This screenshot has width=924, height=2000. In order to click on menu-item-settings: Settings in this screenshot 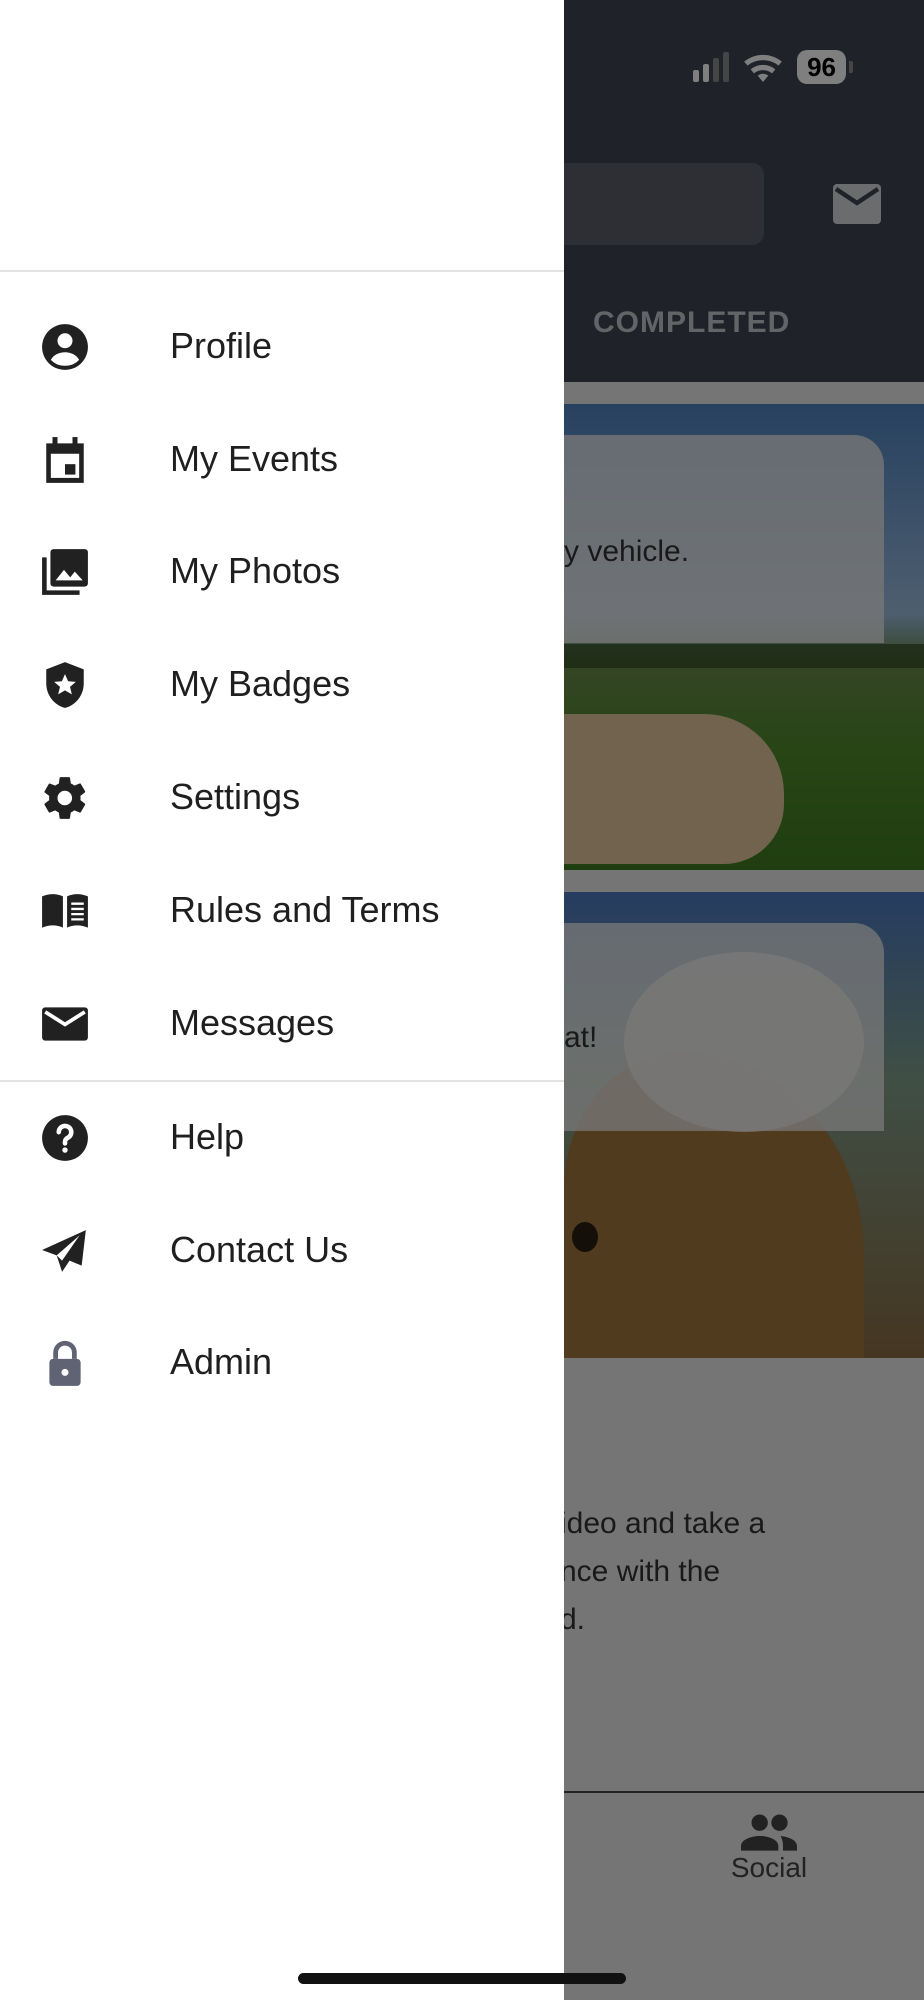, I will do `click(282, 797)`.